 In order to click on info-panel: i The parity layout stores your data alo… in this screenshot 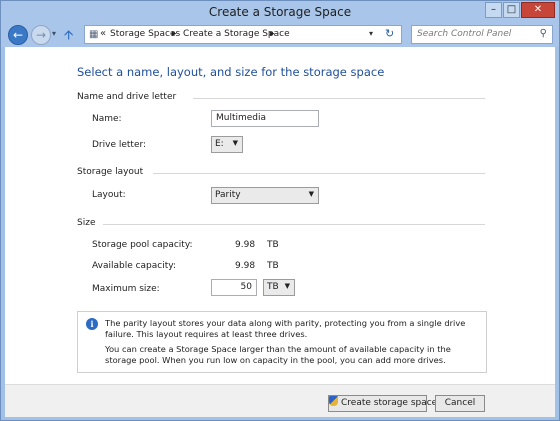, I will do `click(282, 342)`.